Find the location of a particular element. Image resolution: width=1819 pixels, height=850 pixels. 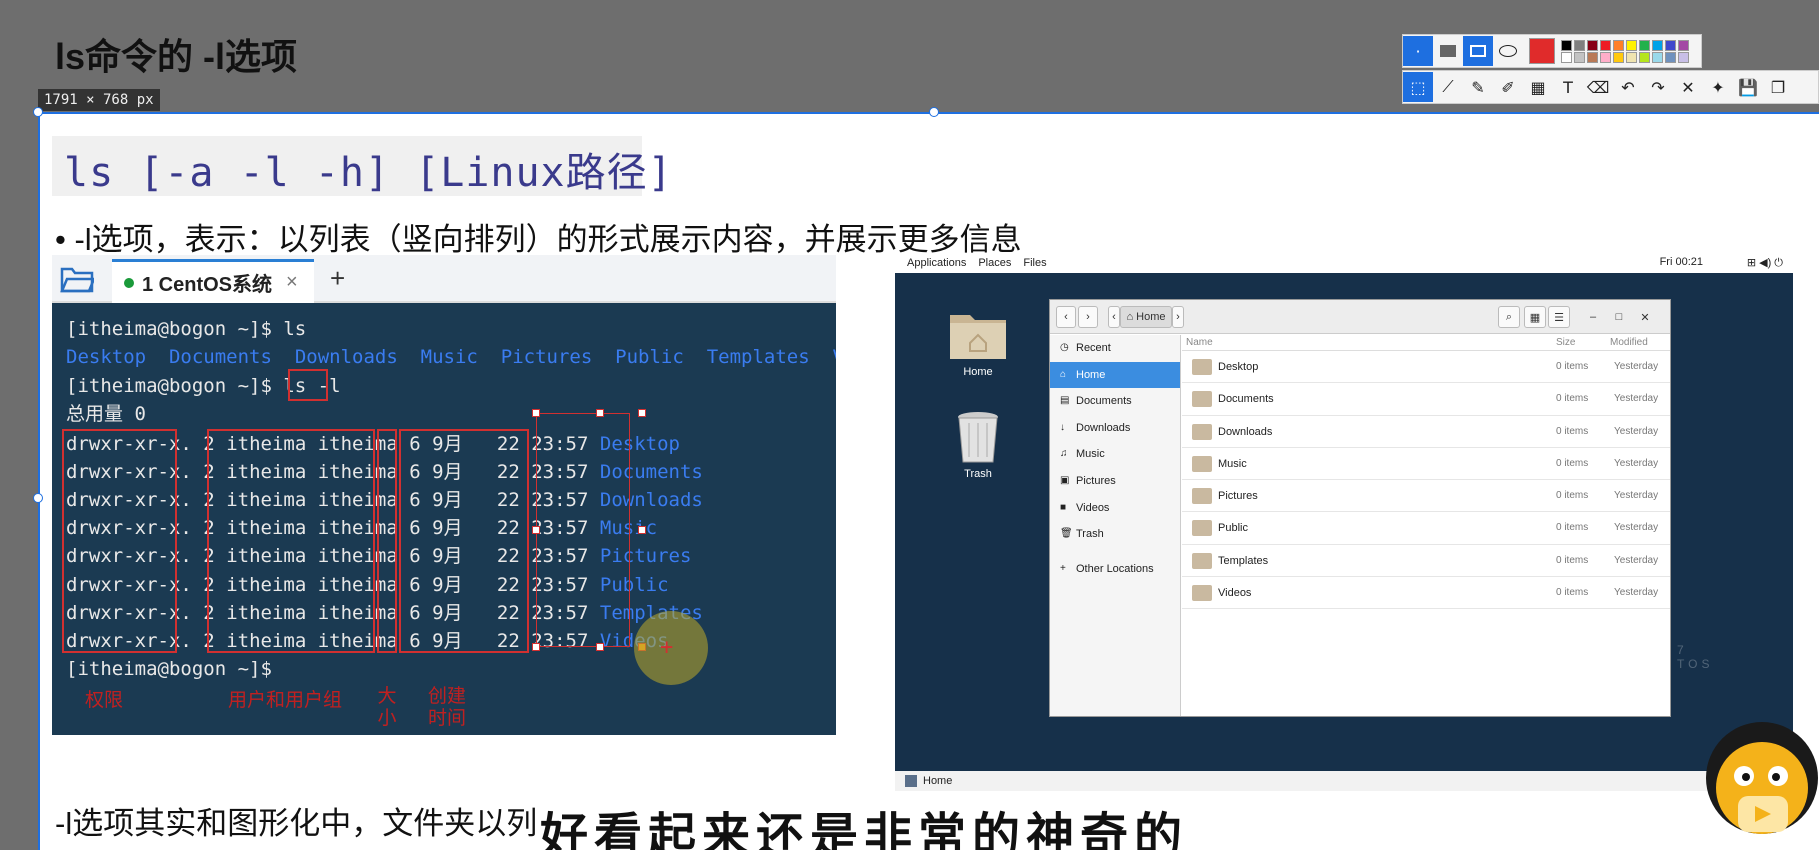

desktop-home-icon: Home is located at coordinates (978, 340).